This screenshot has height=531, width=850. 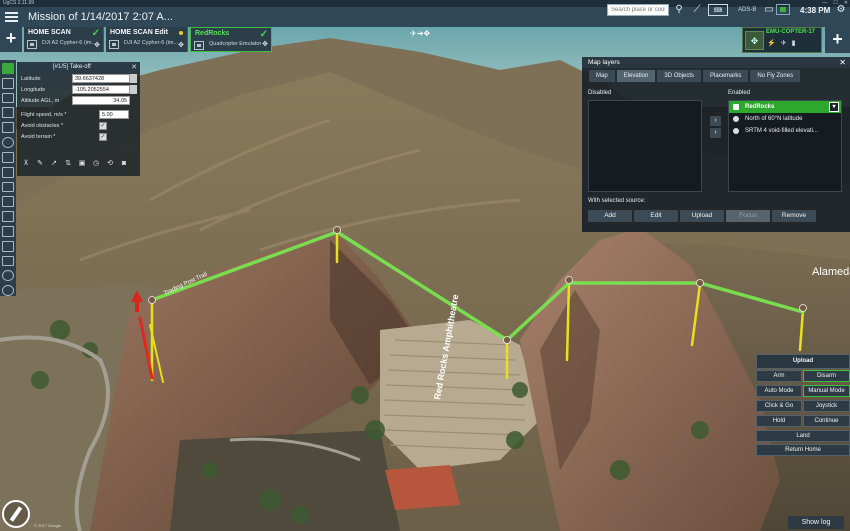 What do you see at coordinates (31, 79) in the screenshot?
I see `latitude-label: Latitude` at bounding box center [31, 79].